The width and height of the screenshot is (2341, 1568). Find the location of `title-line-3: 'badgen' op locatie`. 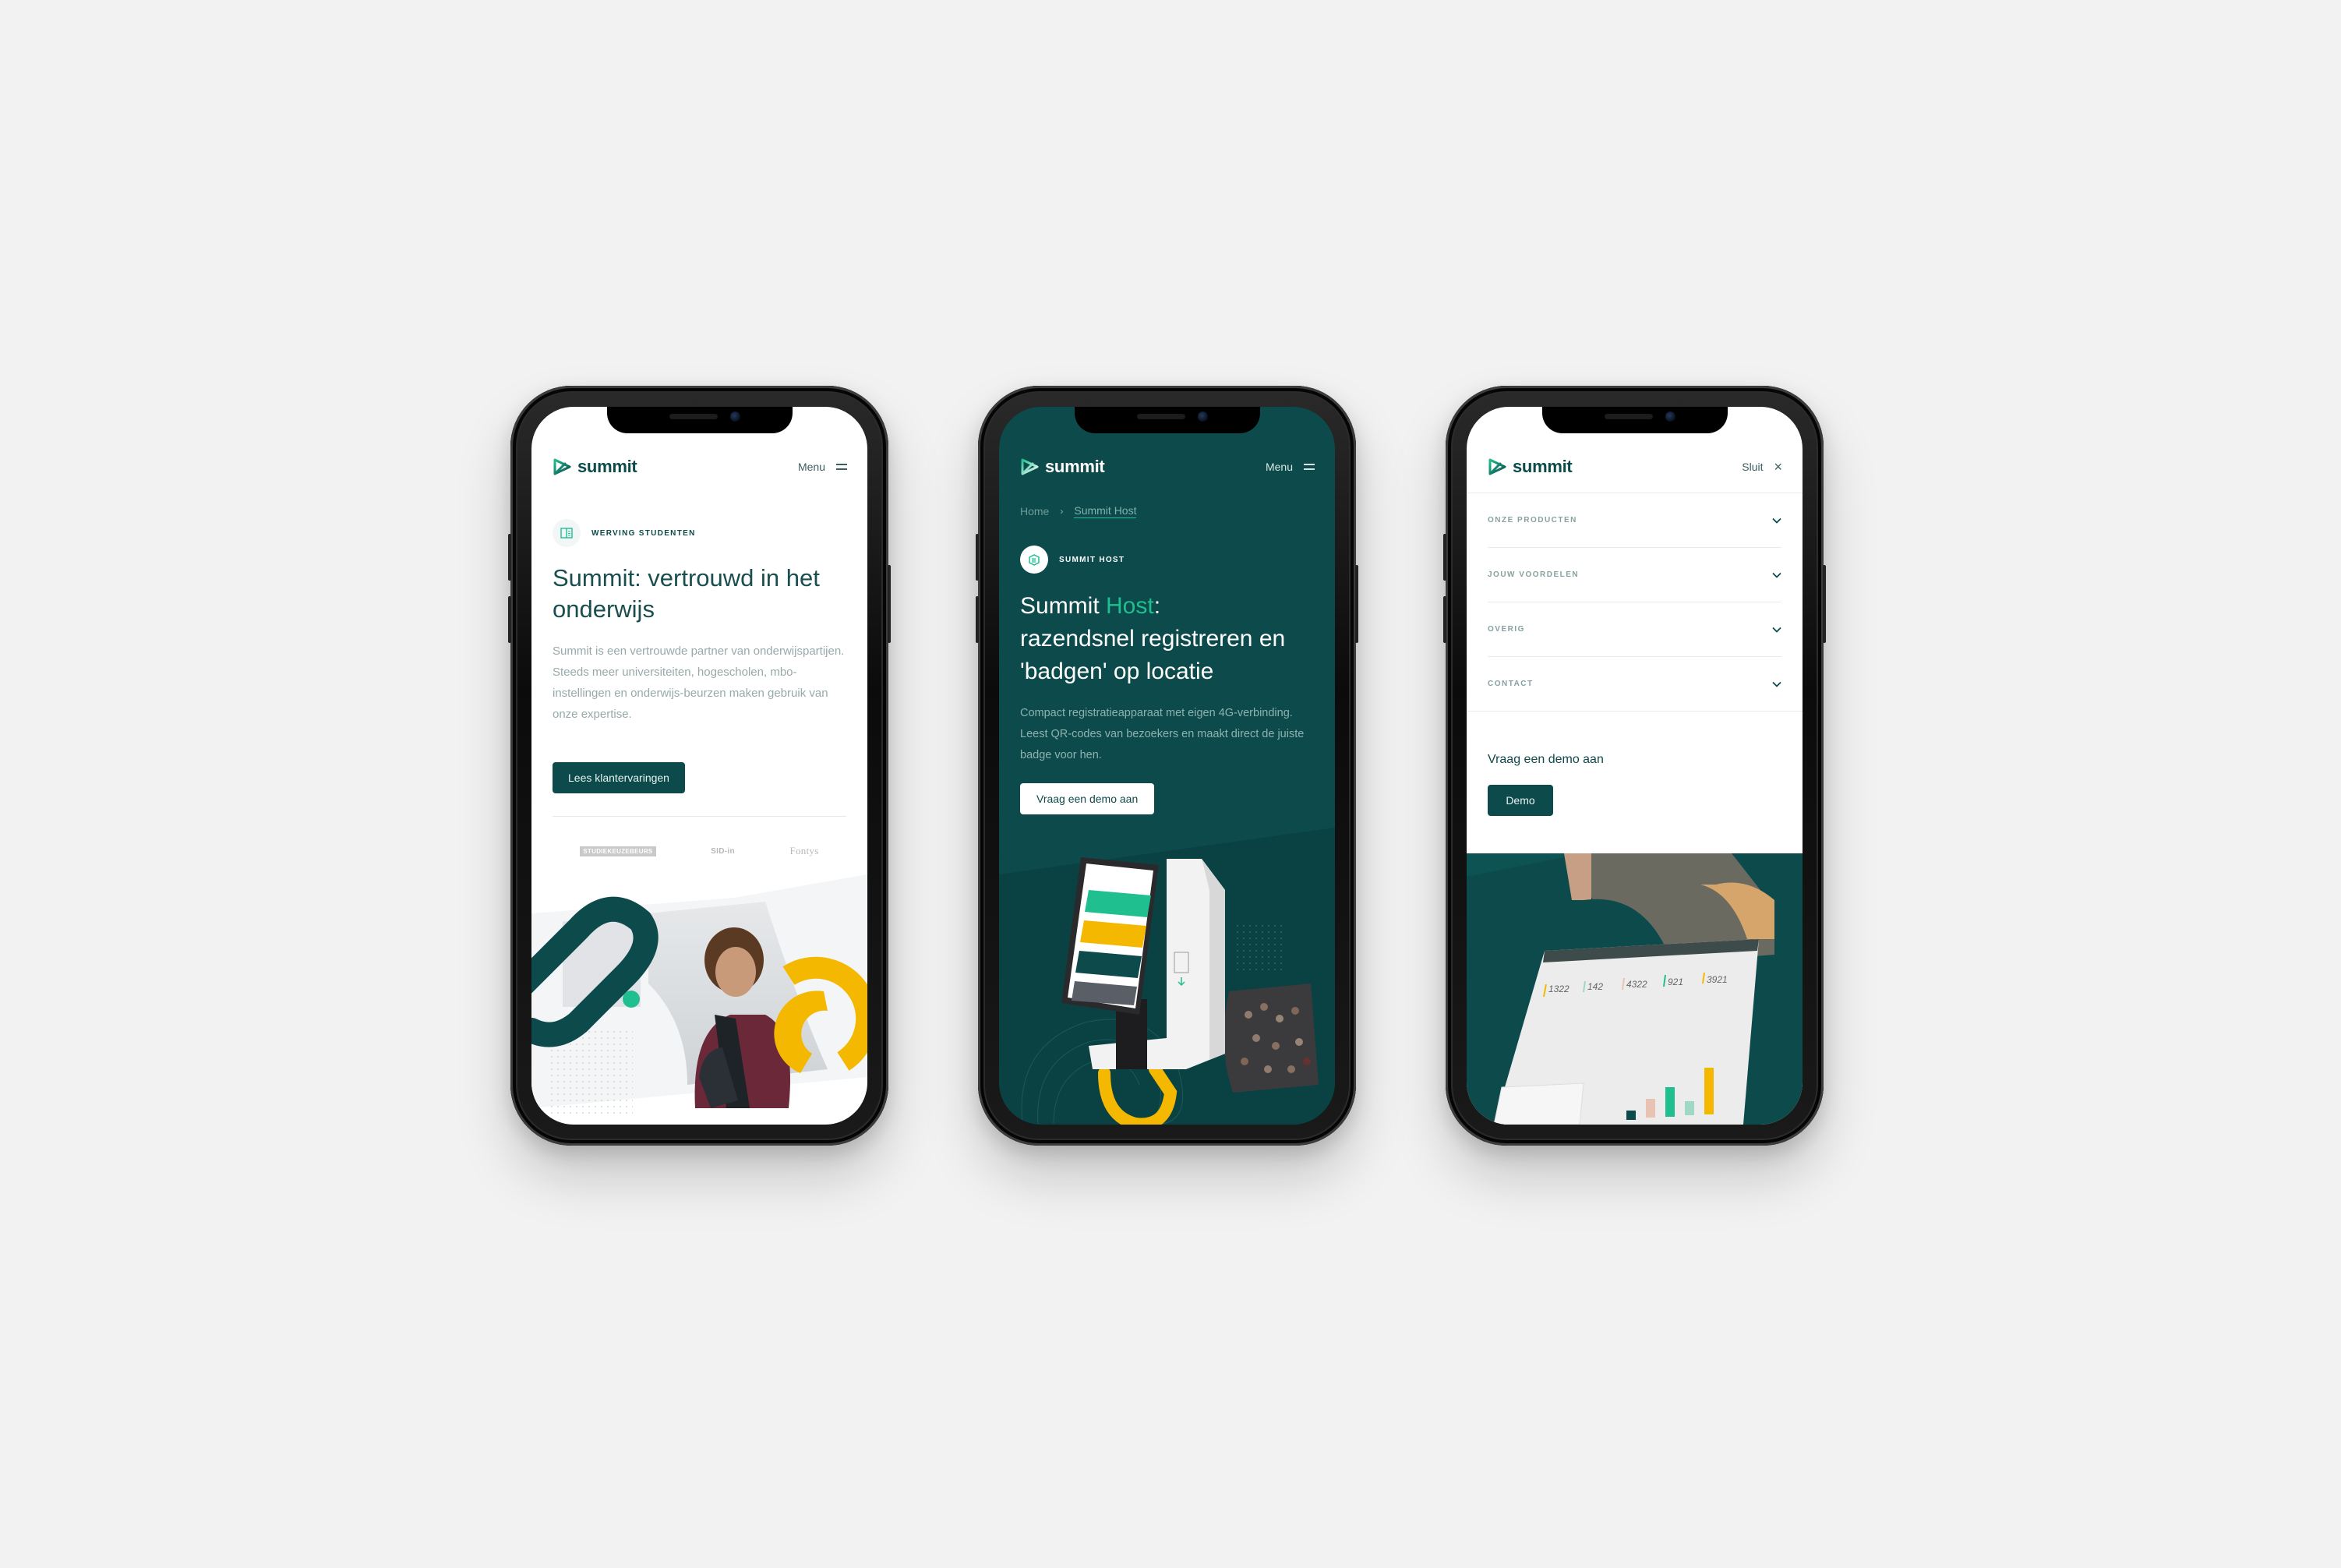

title-line-3: 'badgen' op locatie is located at coordinates (1117, 671).